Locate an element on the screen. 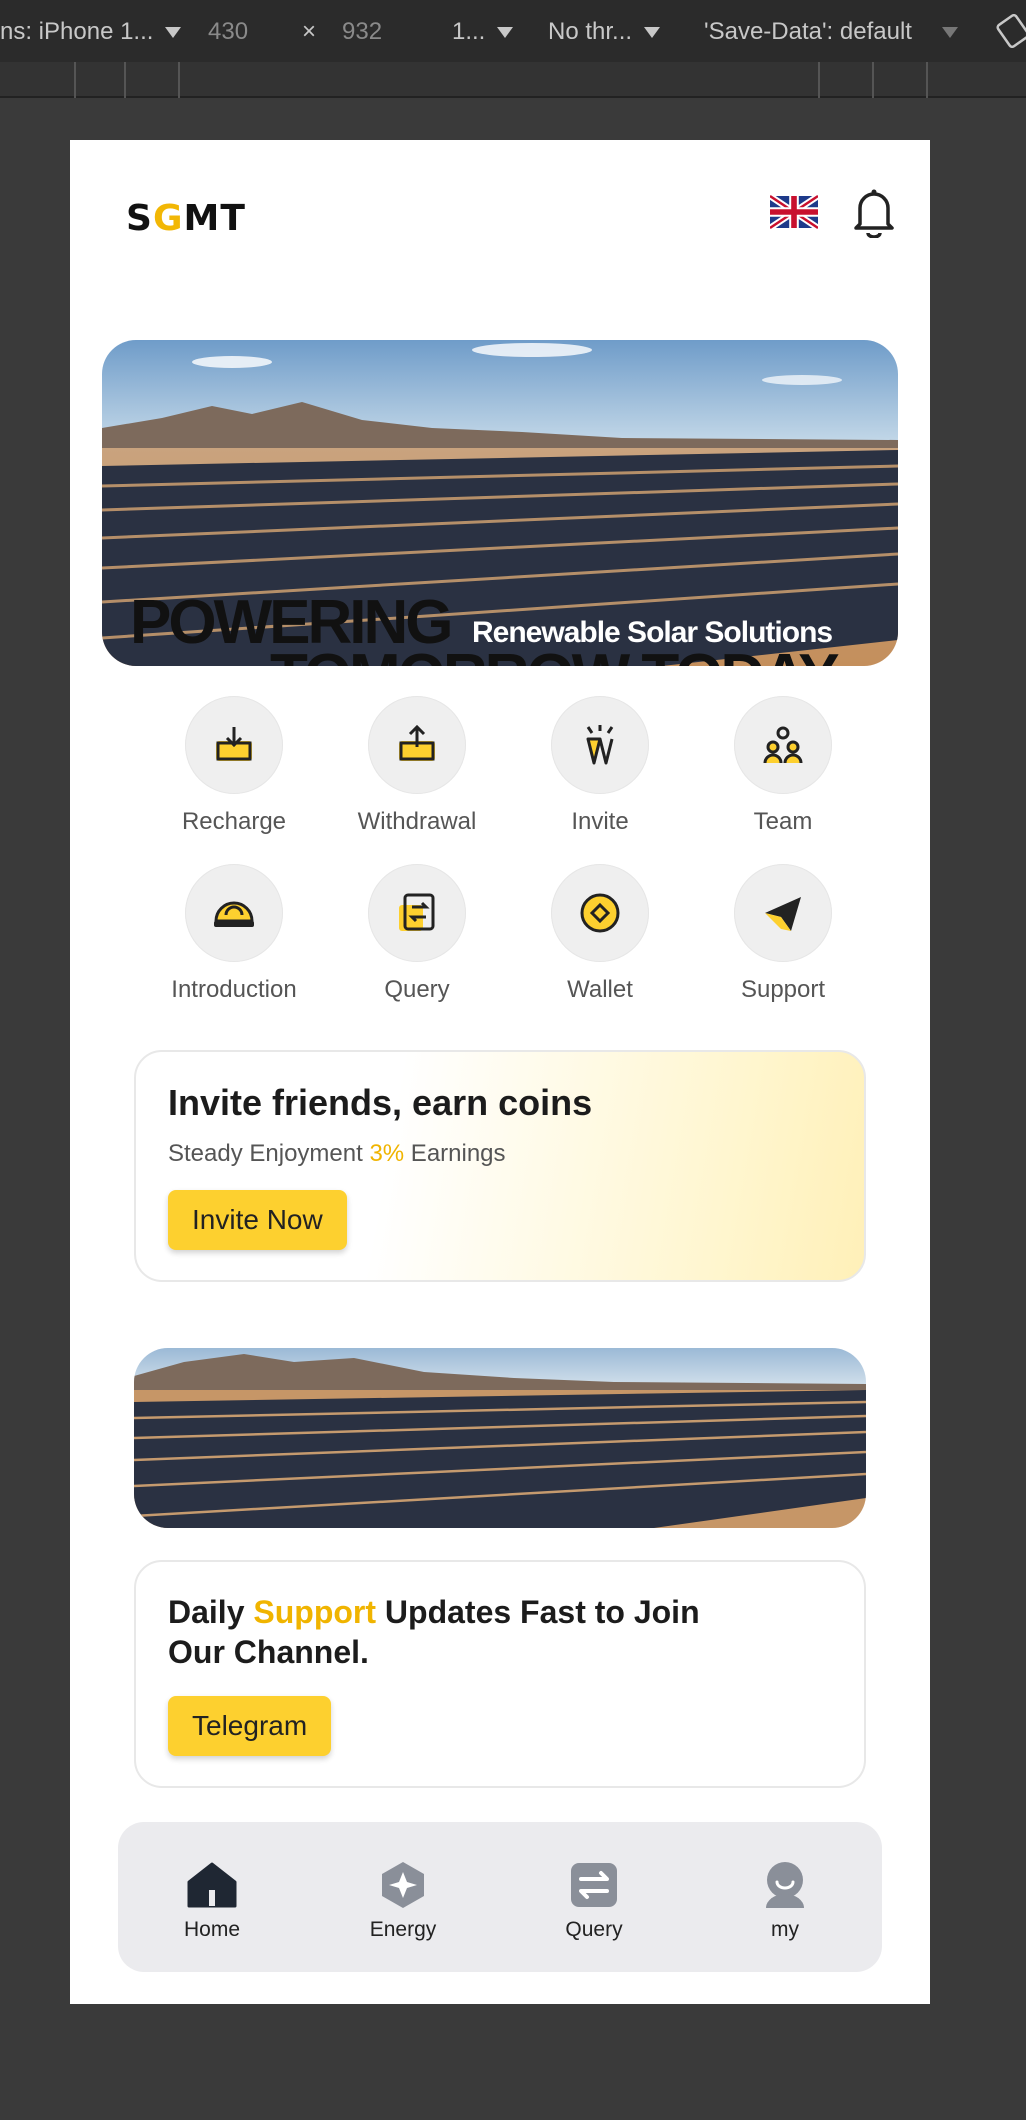 This screenshot has height=2120, width=1026. action-recharge: Recharge is located at coordinates (234, 771).